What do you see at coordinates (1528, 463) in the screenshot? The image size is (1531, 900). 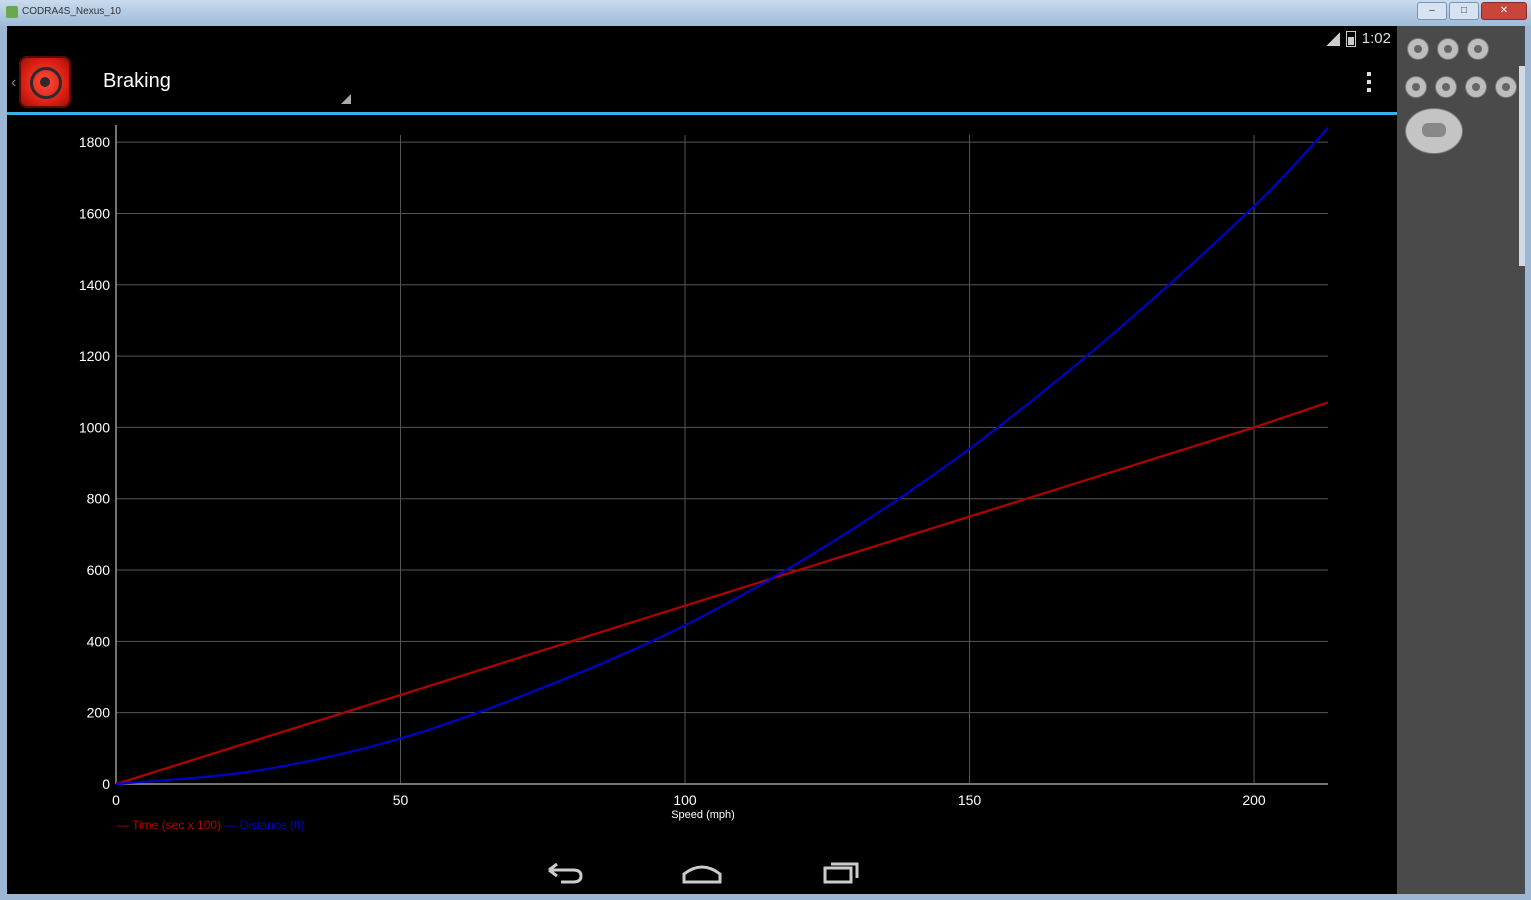 I see `window-frame-right` at bounding box center [1528, 463].